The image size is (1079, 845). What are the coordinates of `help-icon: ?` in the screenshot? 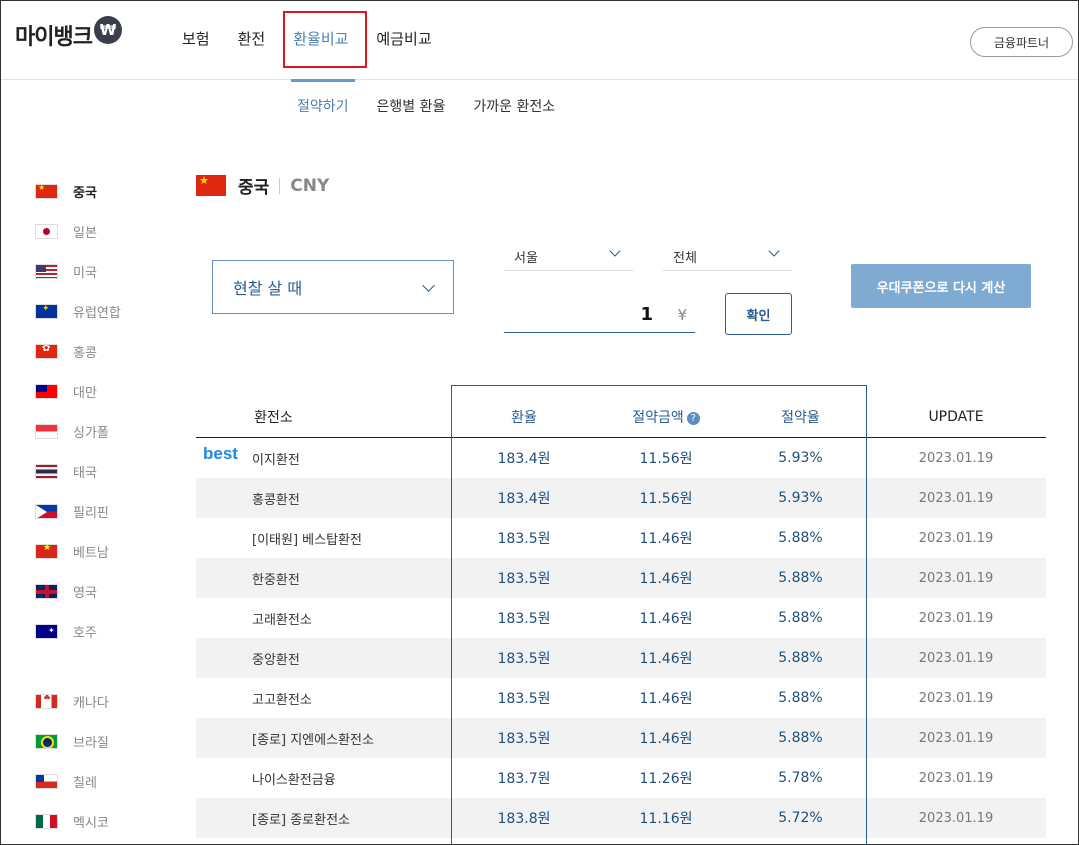 It's located at (693, 418).